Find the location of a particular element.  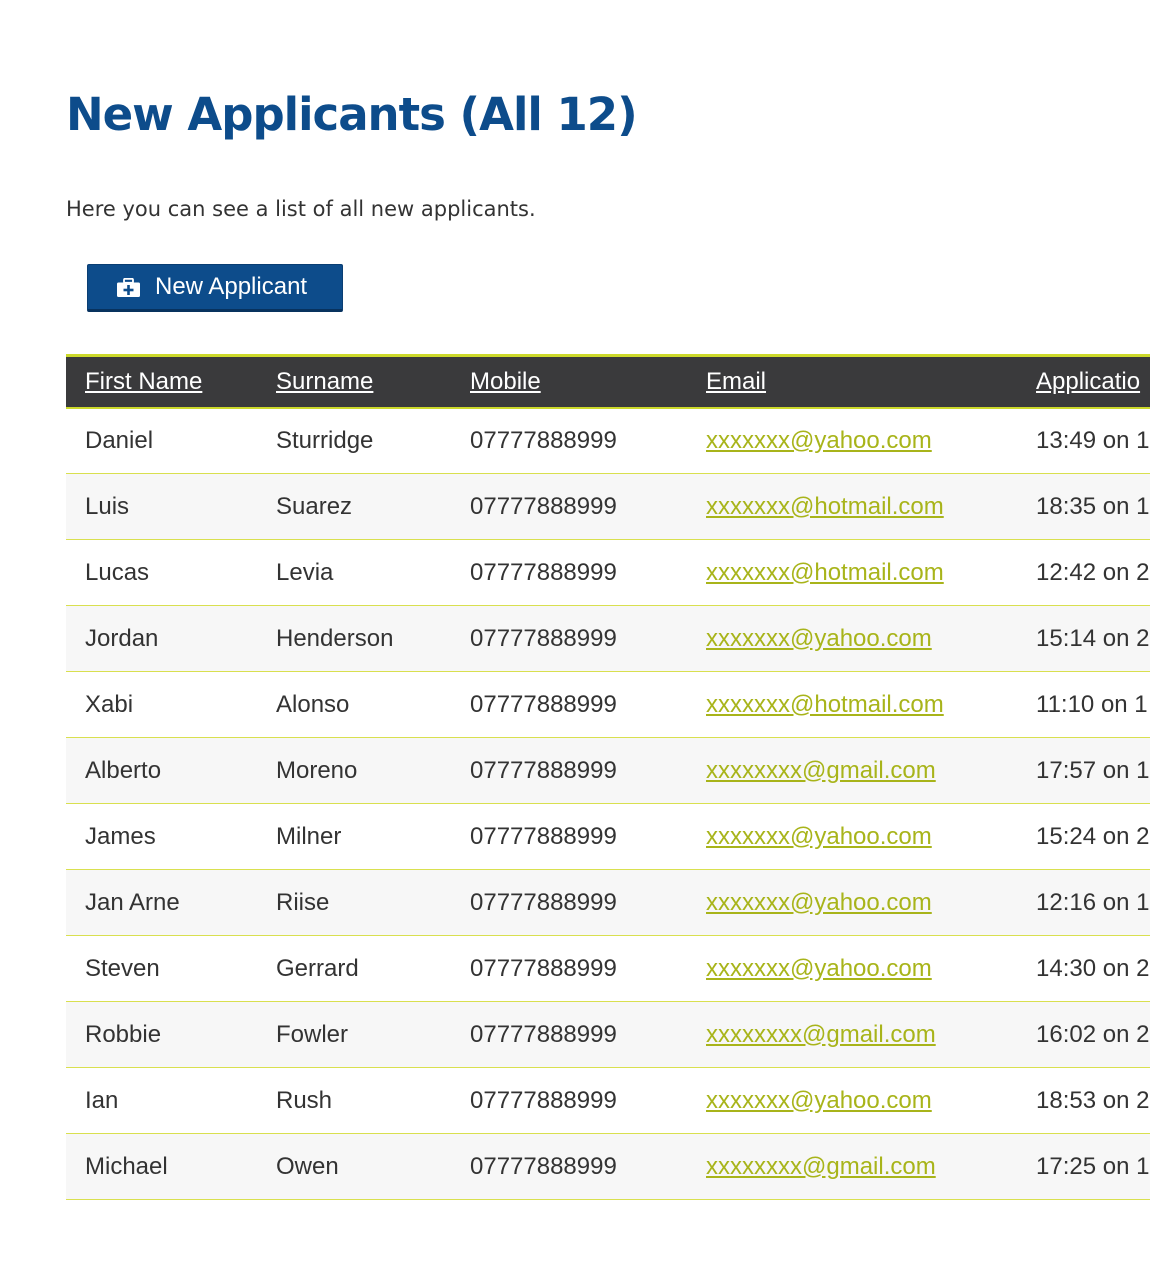

cell-first-name: Steven is located at coordinates (122, 968).